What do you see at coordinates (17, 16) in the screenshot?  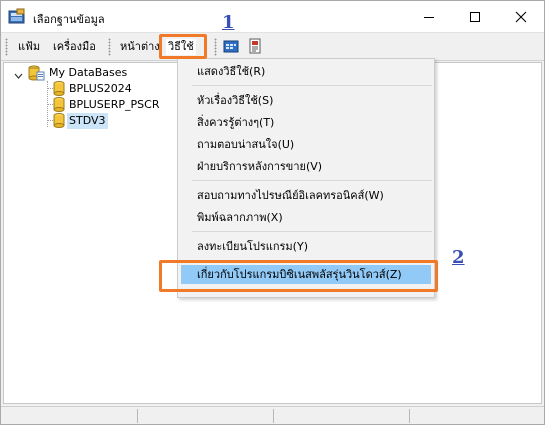 I see `app-icon` at bounding box center [17, 16].